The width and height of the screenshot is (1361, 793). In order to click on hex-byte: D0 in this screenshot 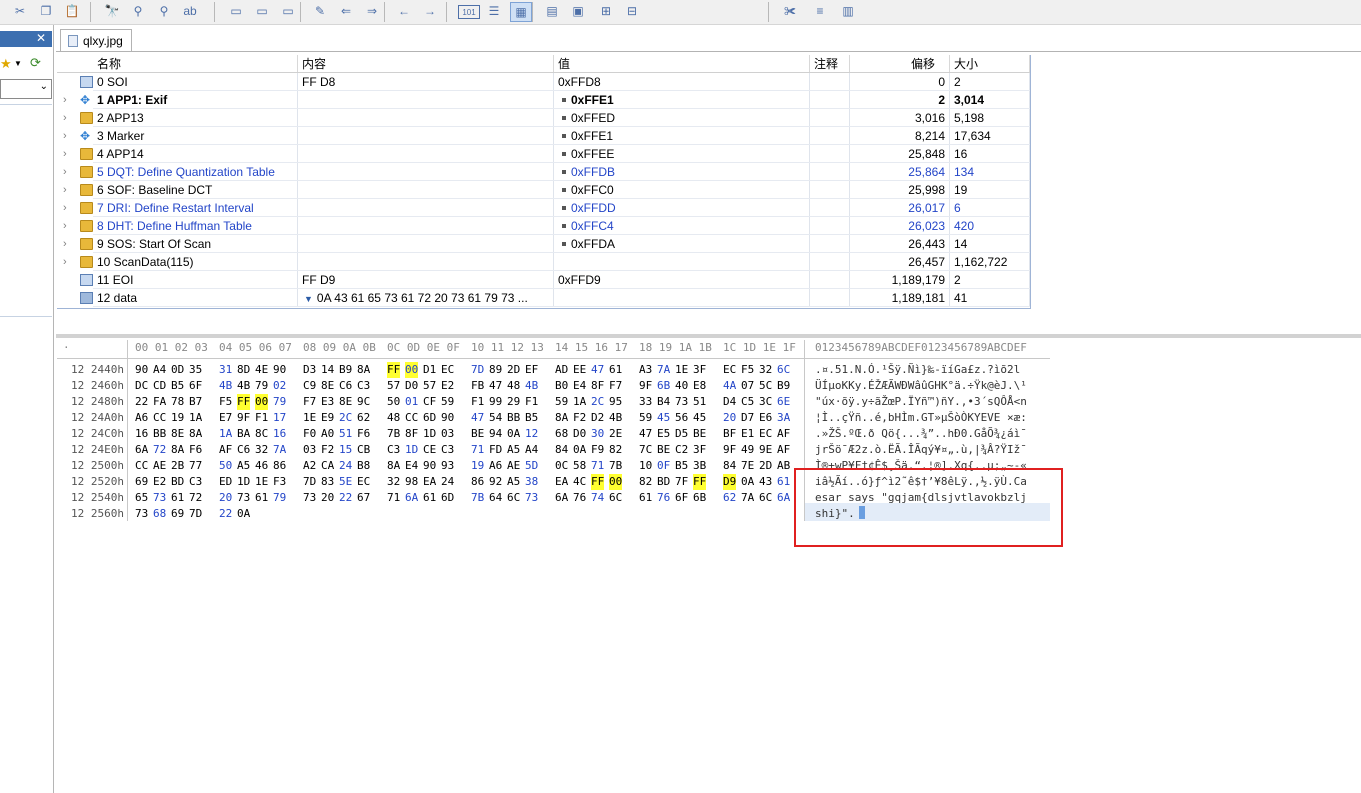, I will do `click(411, 386)`.